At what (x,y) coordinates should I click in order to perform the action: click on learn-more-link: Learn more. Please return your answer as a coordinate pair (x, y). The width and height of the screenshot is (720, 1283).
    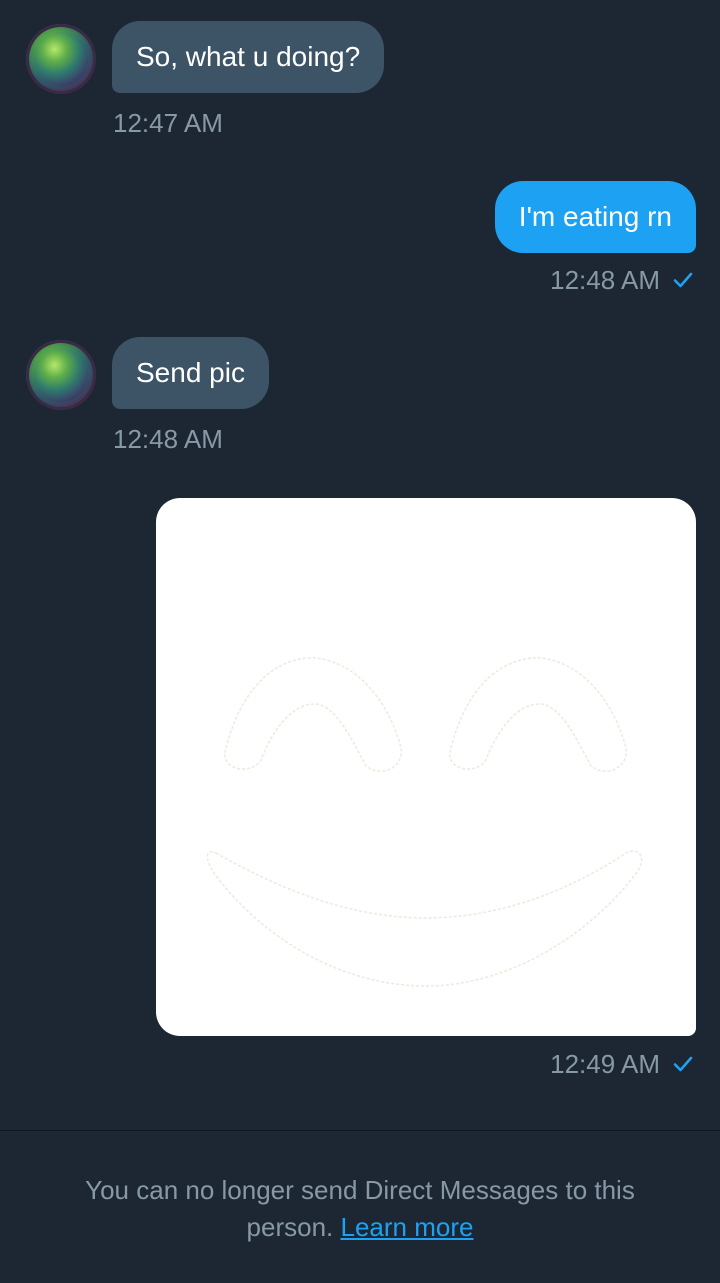
    Looking at the image, I should click on (407, 1227).